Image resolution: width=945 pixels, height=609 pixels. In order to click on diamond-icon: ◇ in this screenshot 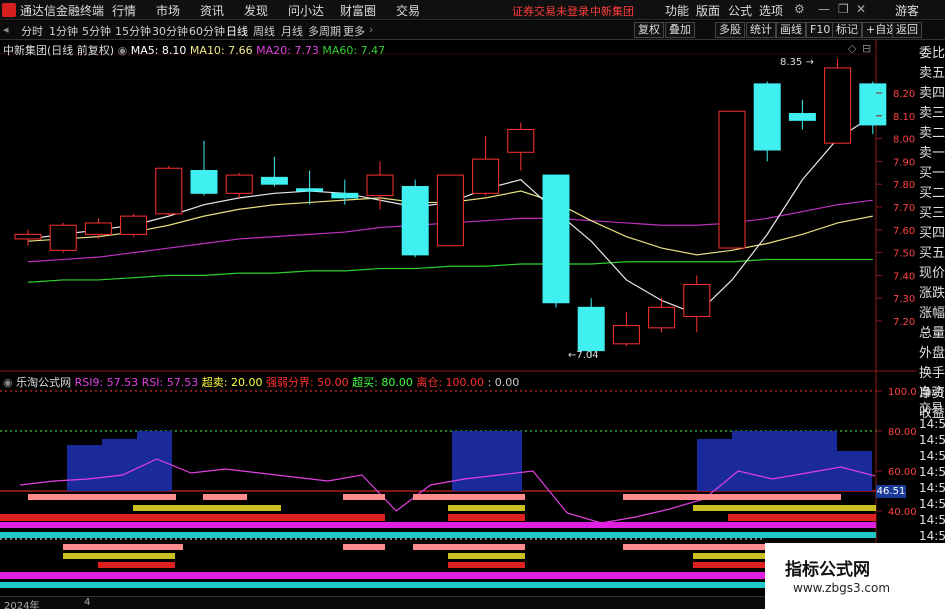, I will do `click(852, 48)`.